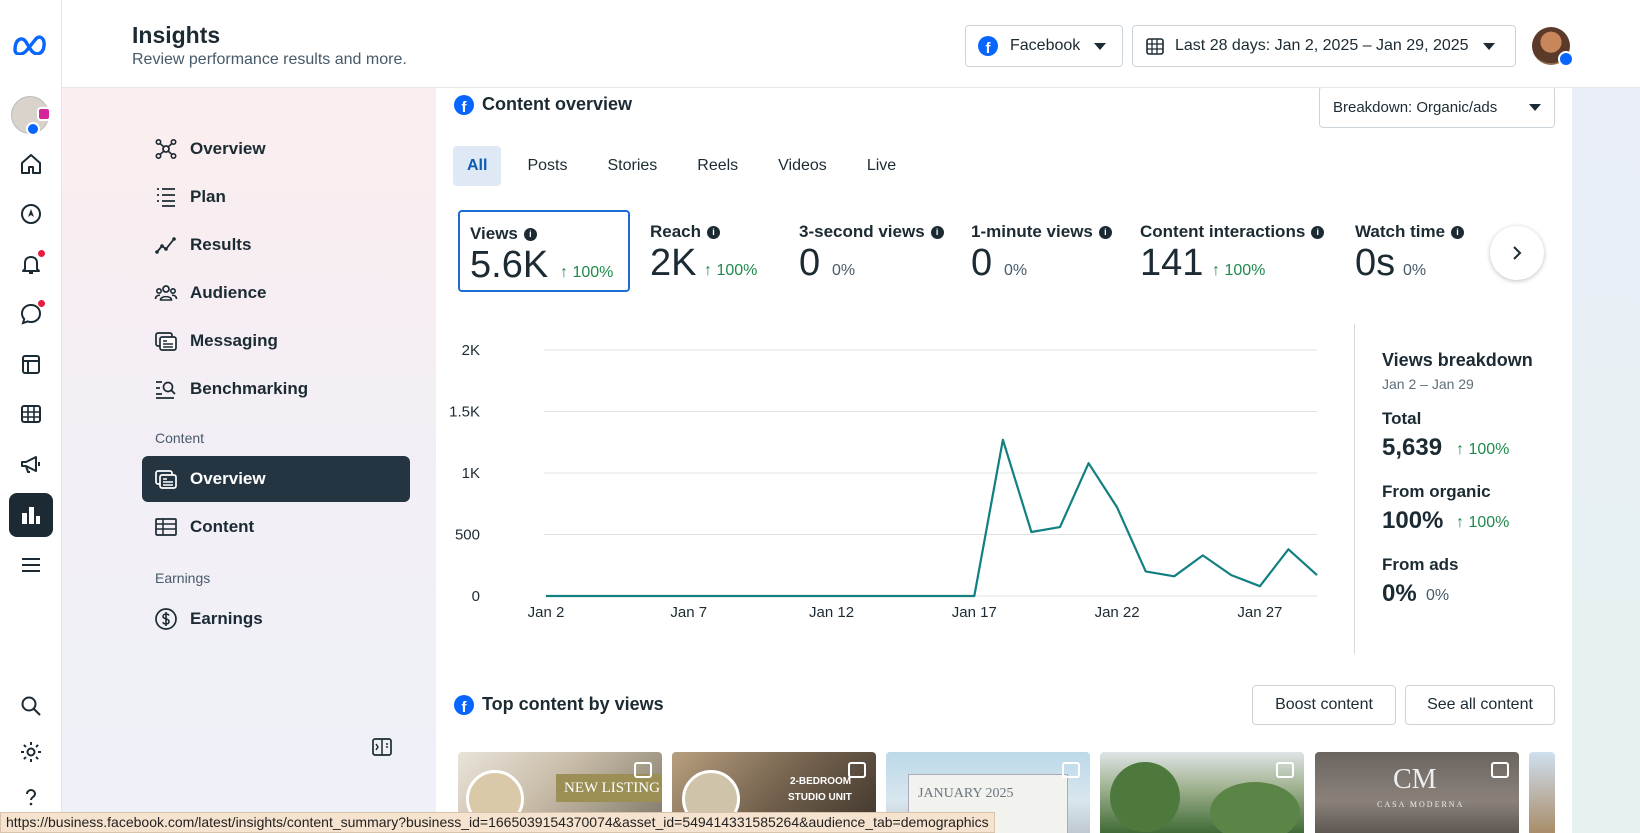 The height and width of the screenshot is (833, 1640). Describe the element at coordinates (276, 527) in the screenshot. I see `nav-item-content: Content` at that location.